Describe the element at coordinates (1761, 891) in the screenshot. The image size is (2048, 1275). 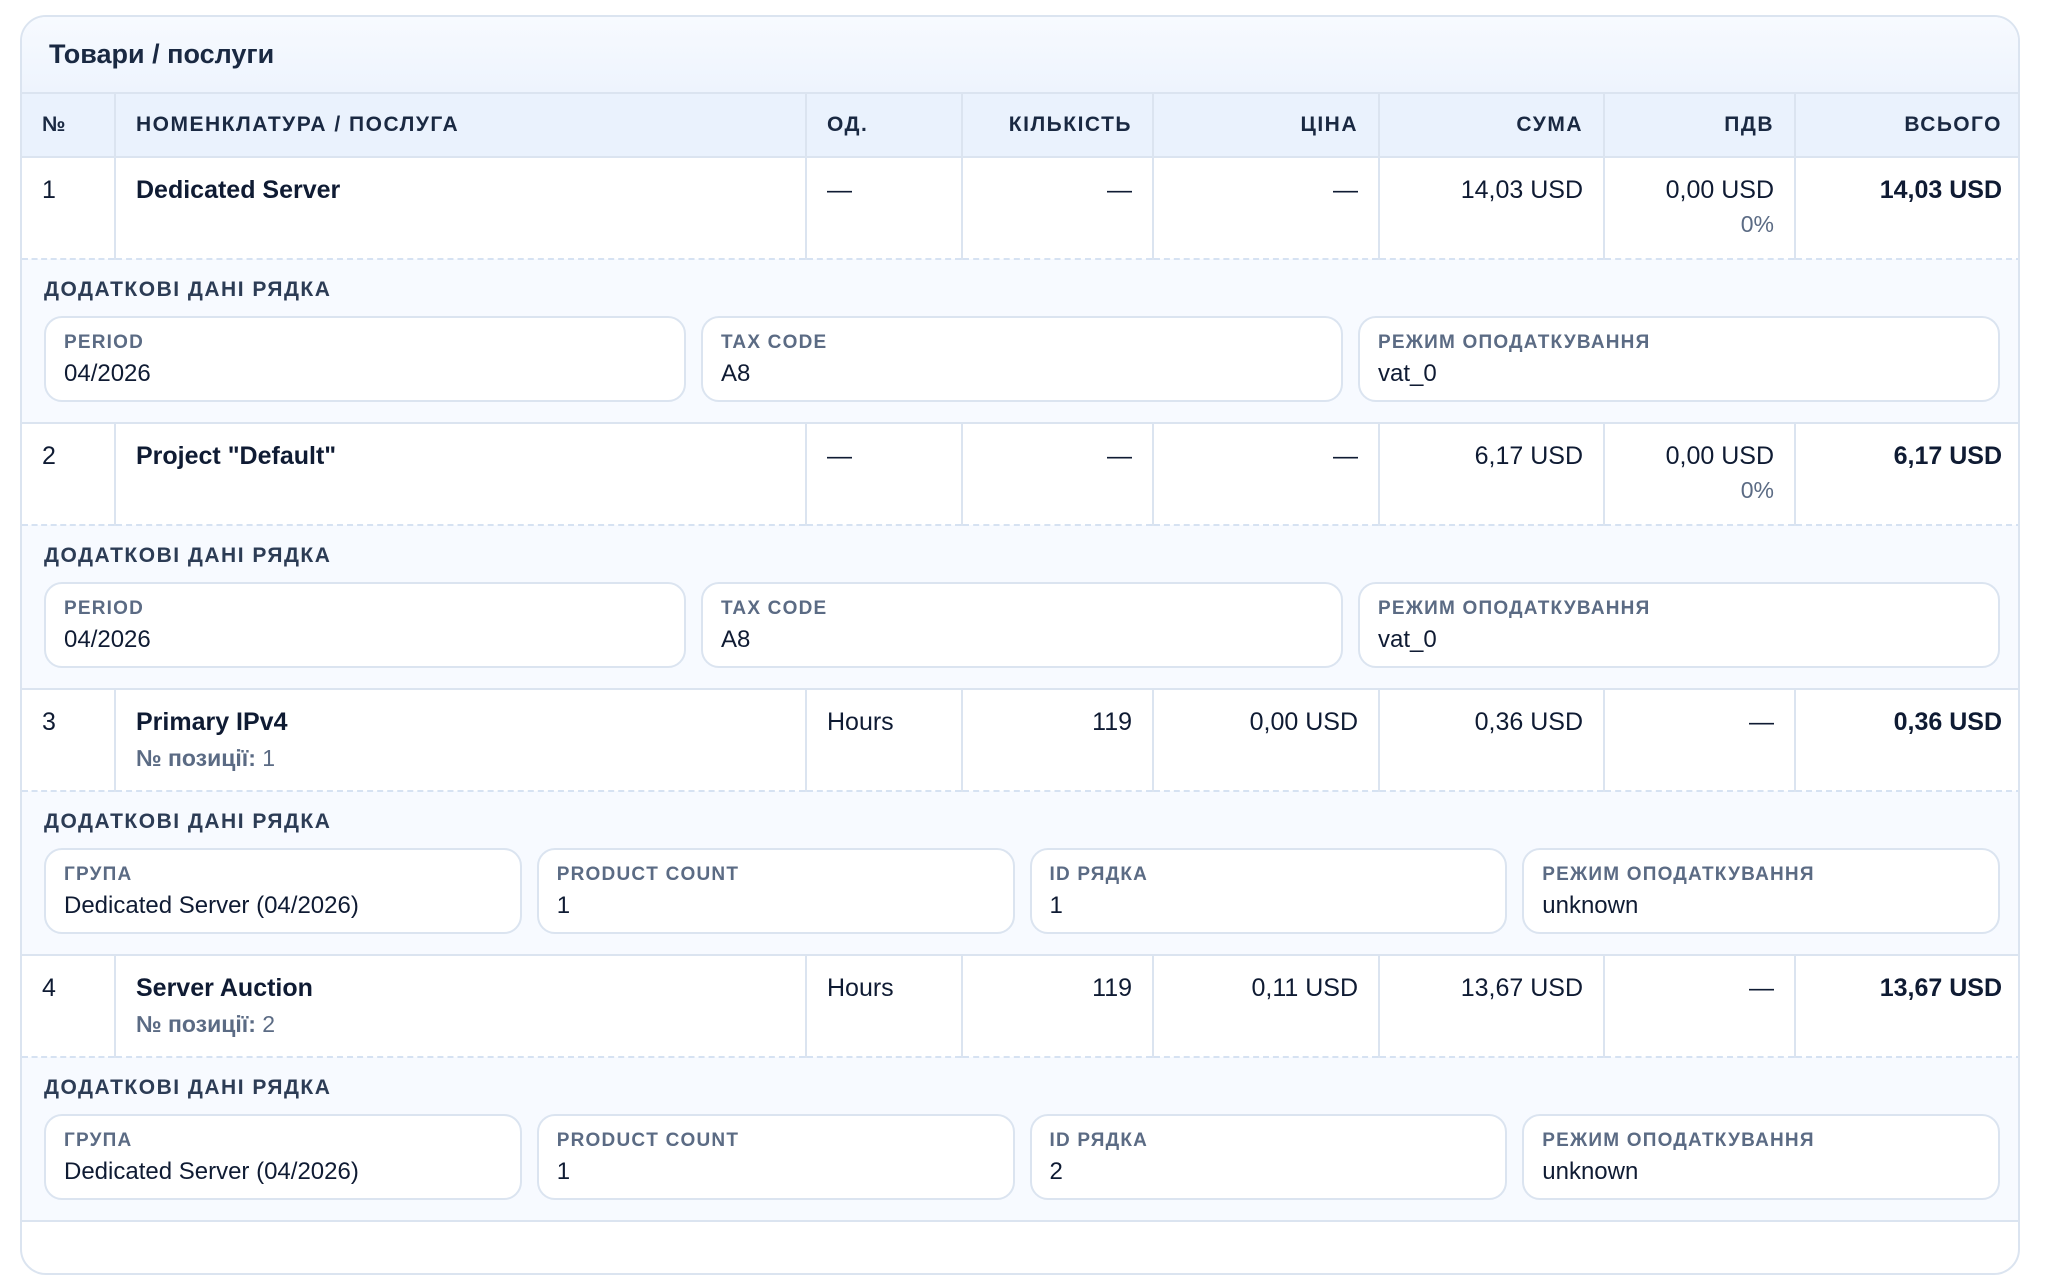
I see `extra-field: Режим оподаткування unknown` at that location.